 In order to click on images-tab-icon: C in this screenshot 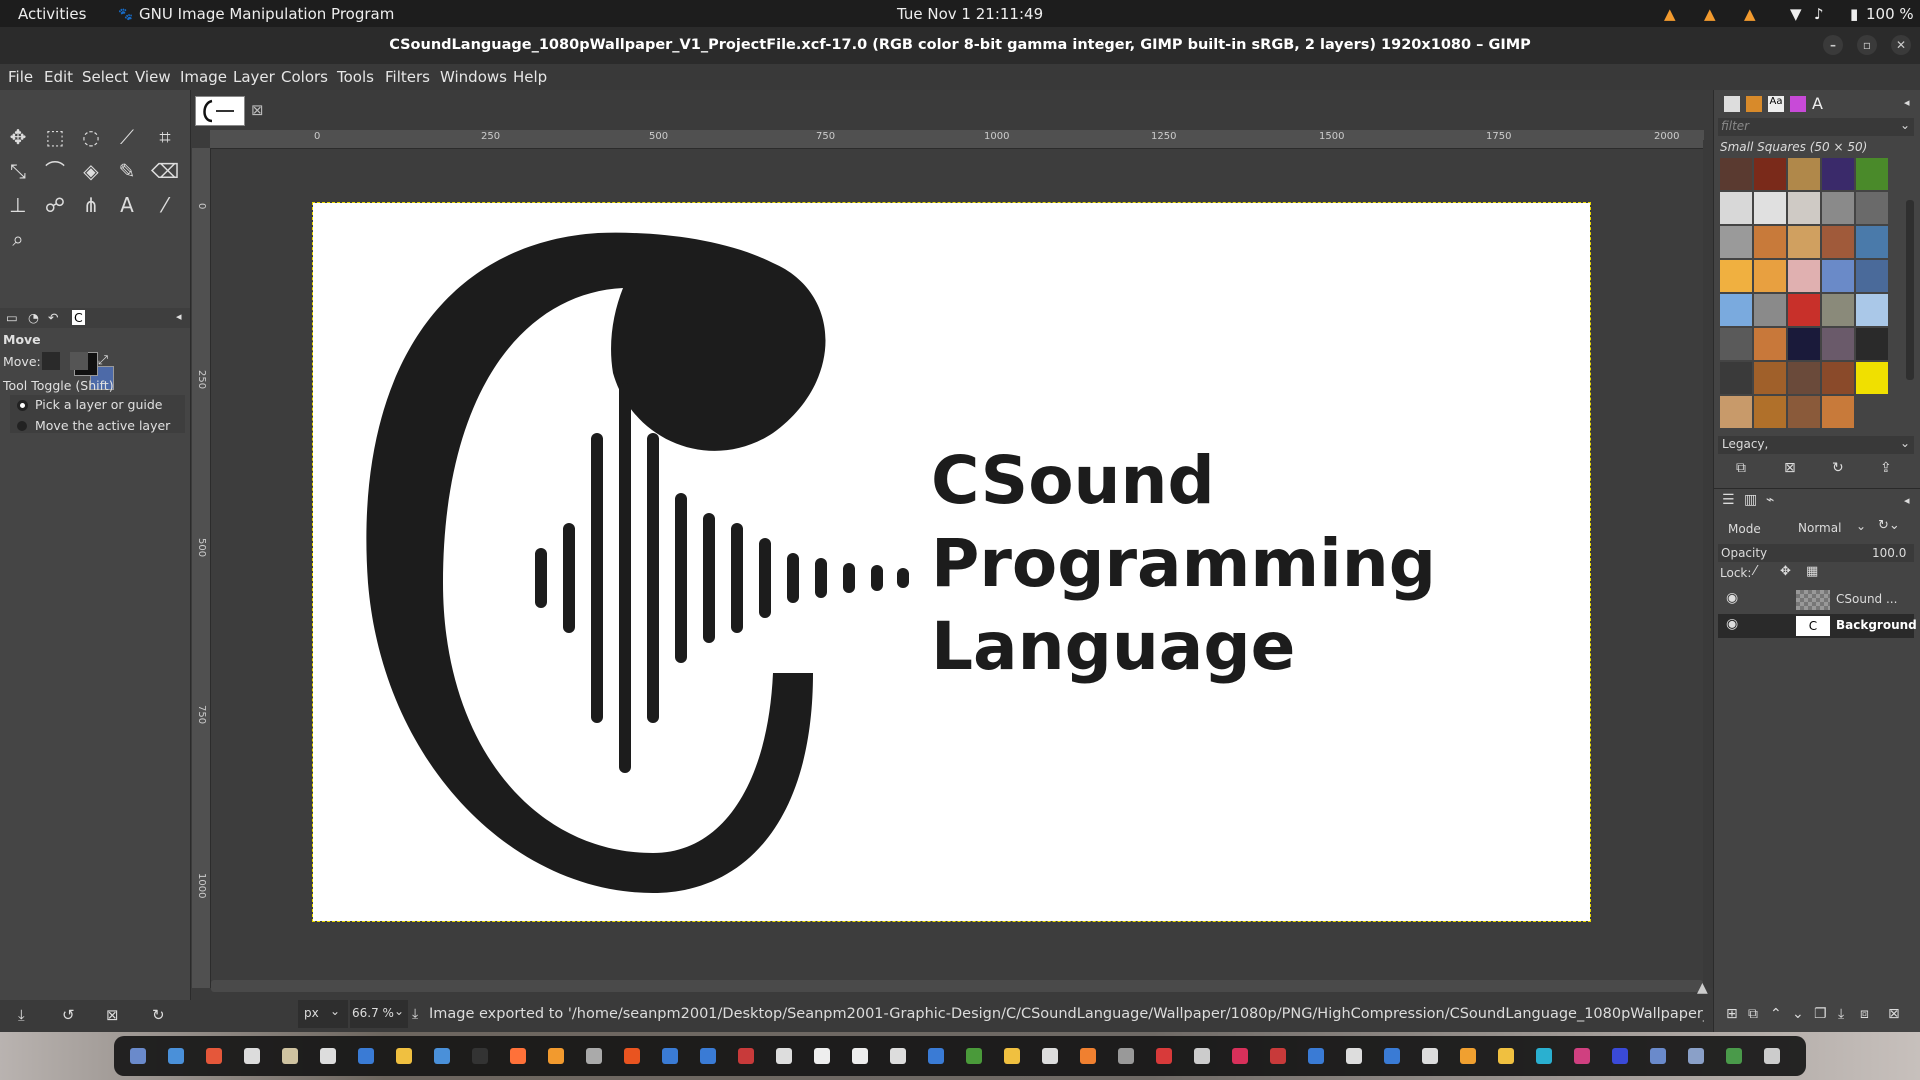, I will do `click(78, 317)`.